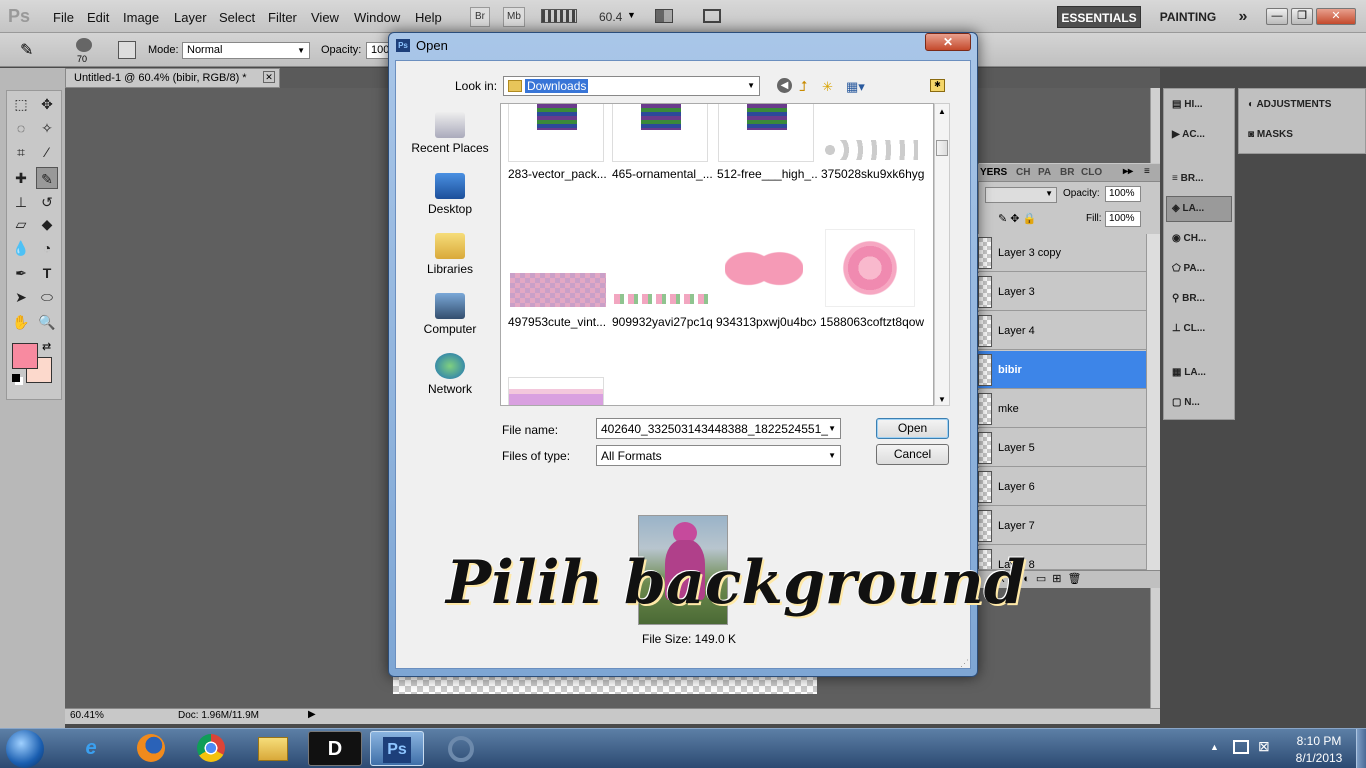  What do you see at coordinates (1044, 579) in the screenshot?
I see `new-group-icon: ▭` at bounding box center [1044, 579].